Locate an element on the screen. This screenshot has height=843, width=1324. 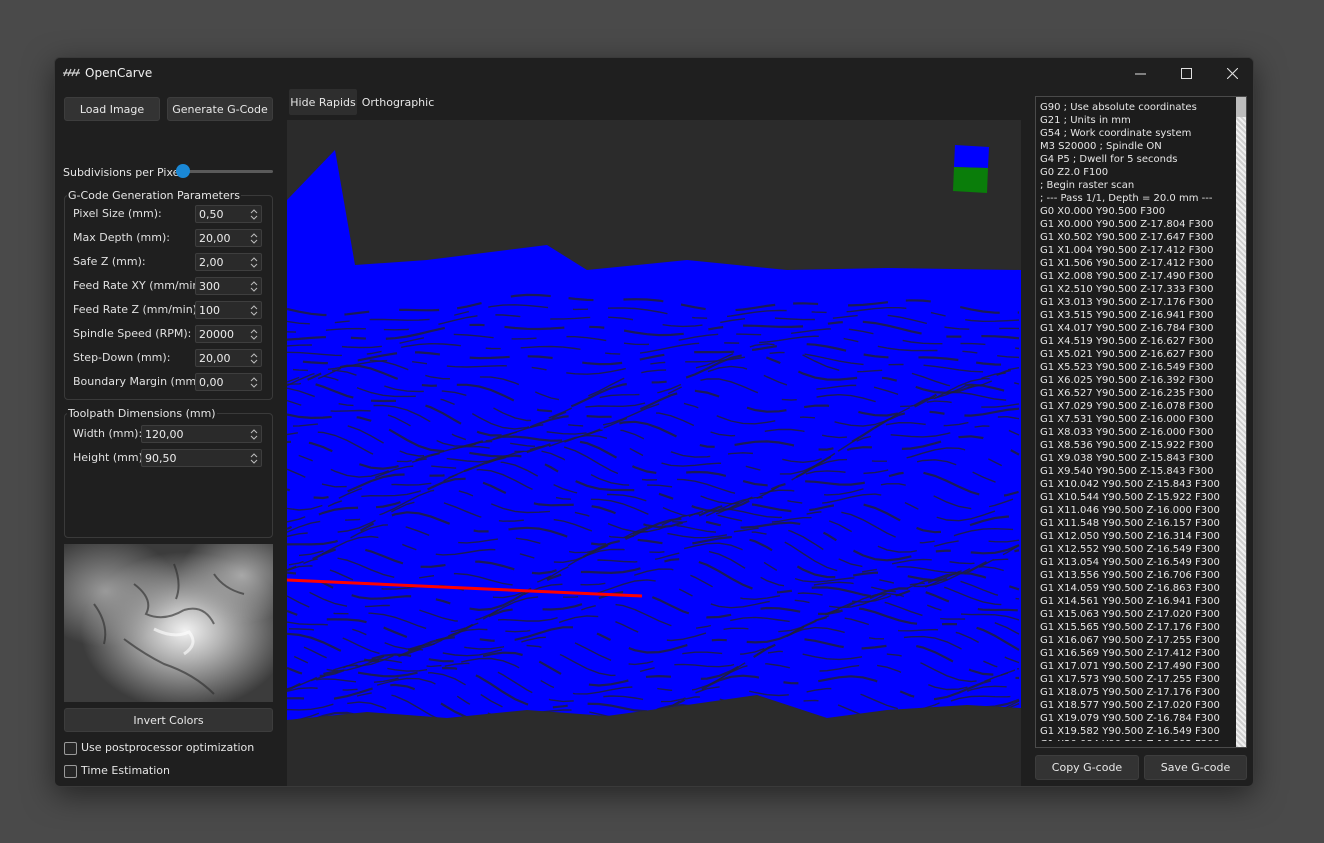
maximize-icon is located at coordinates (1186, 73).